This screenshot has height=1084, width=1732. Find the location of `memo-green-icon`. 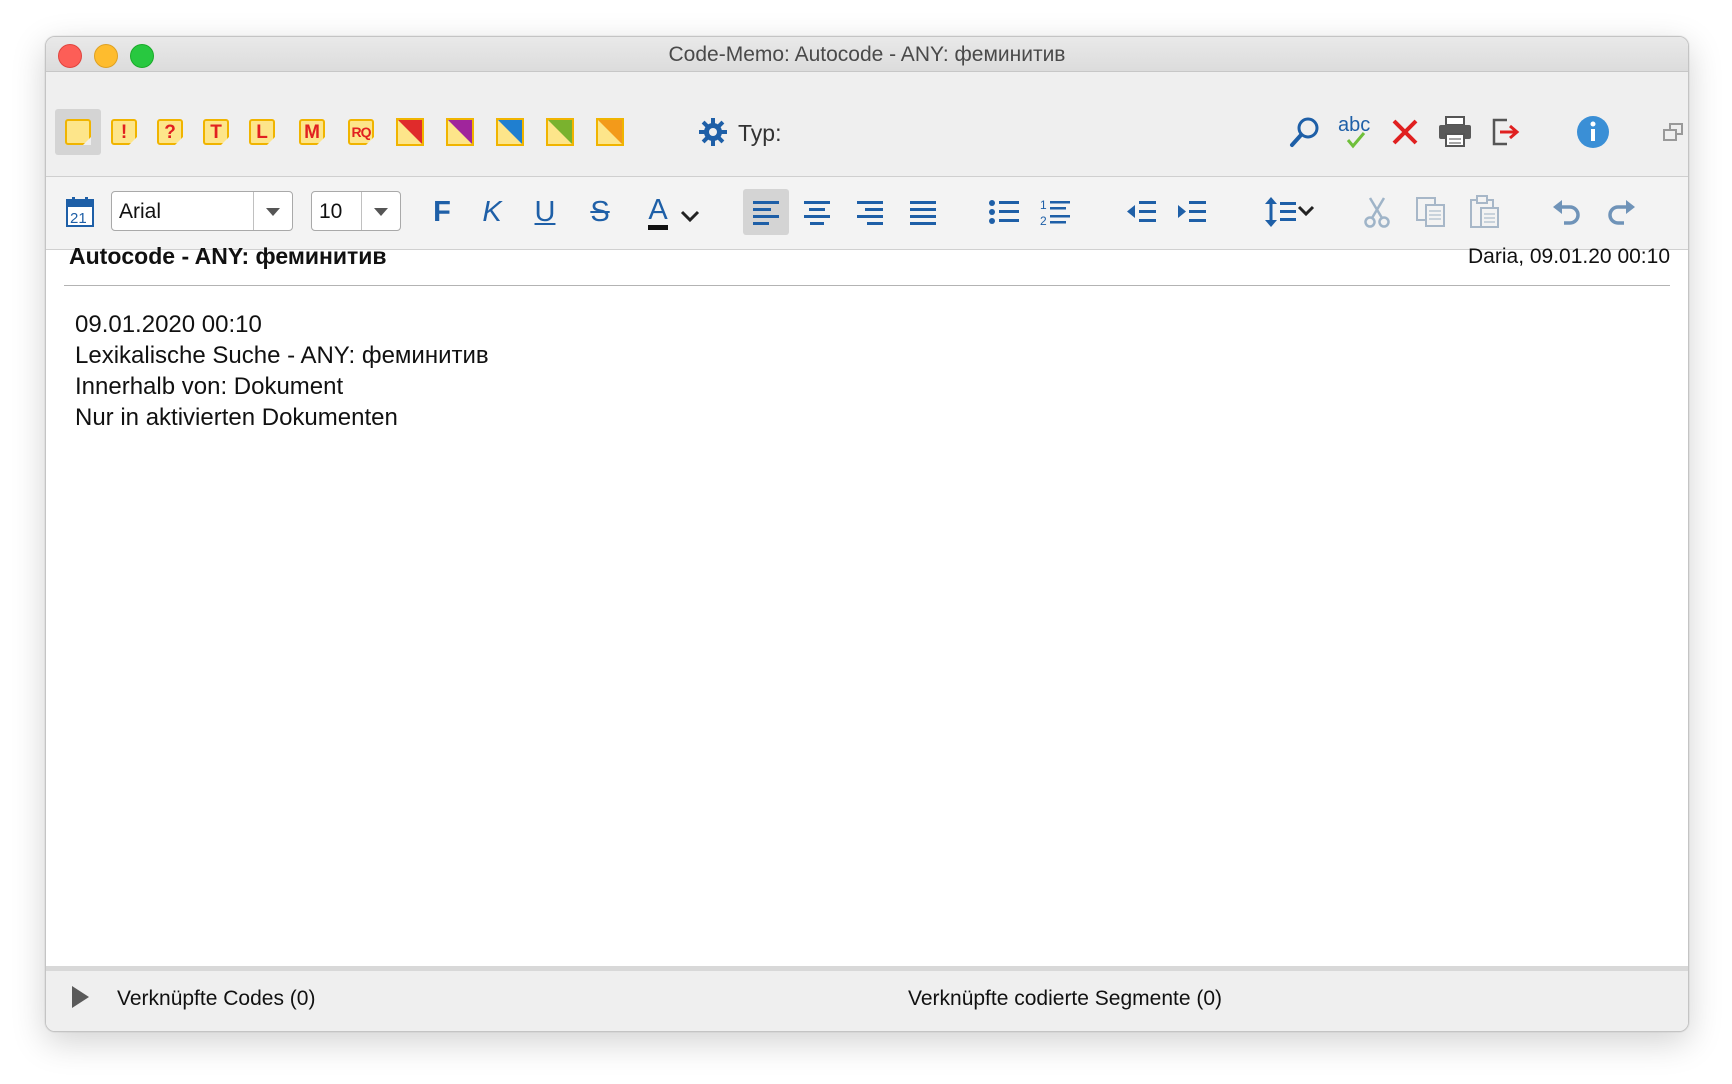

memo-green-icon is located at coordinates (560, 132).